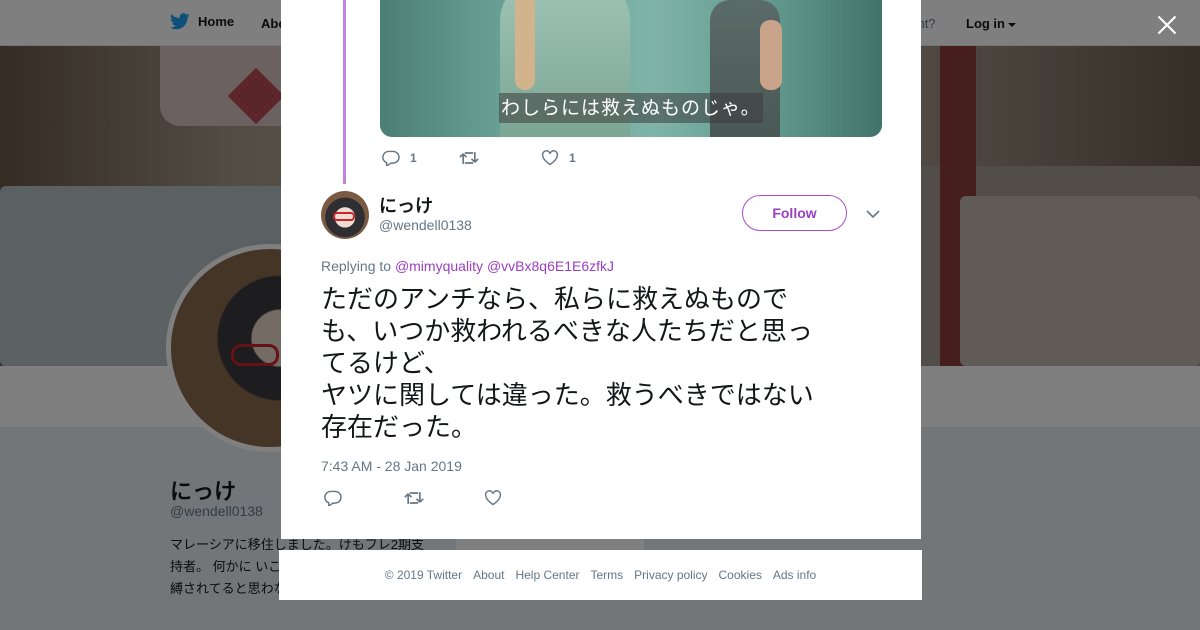  I want to click on reply-button: 1, so click(420, 158).